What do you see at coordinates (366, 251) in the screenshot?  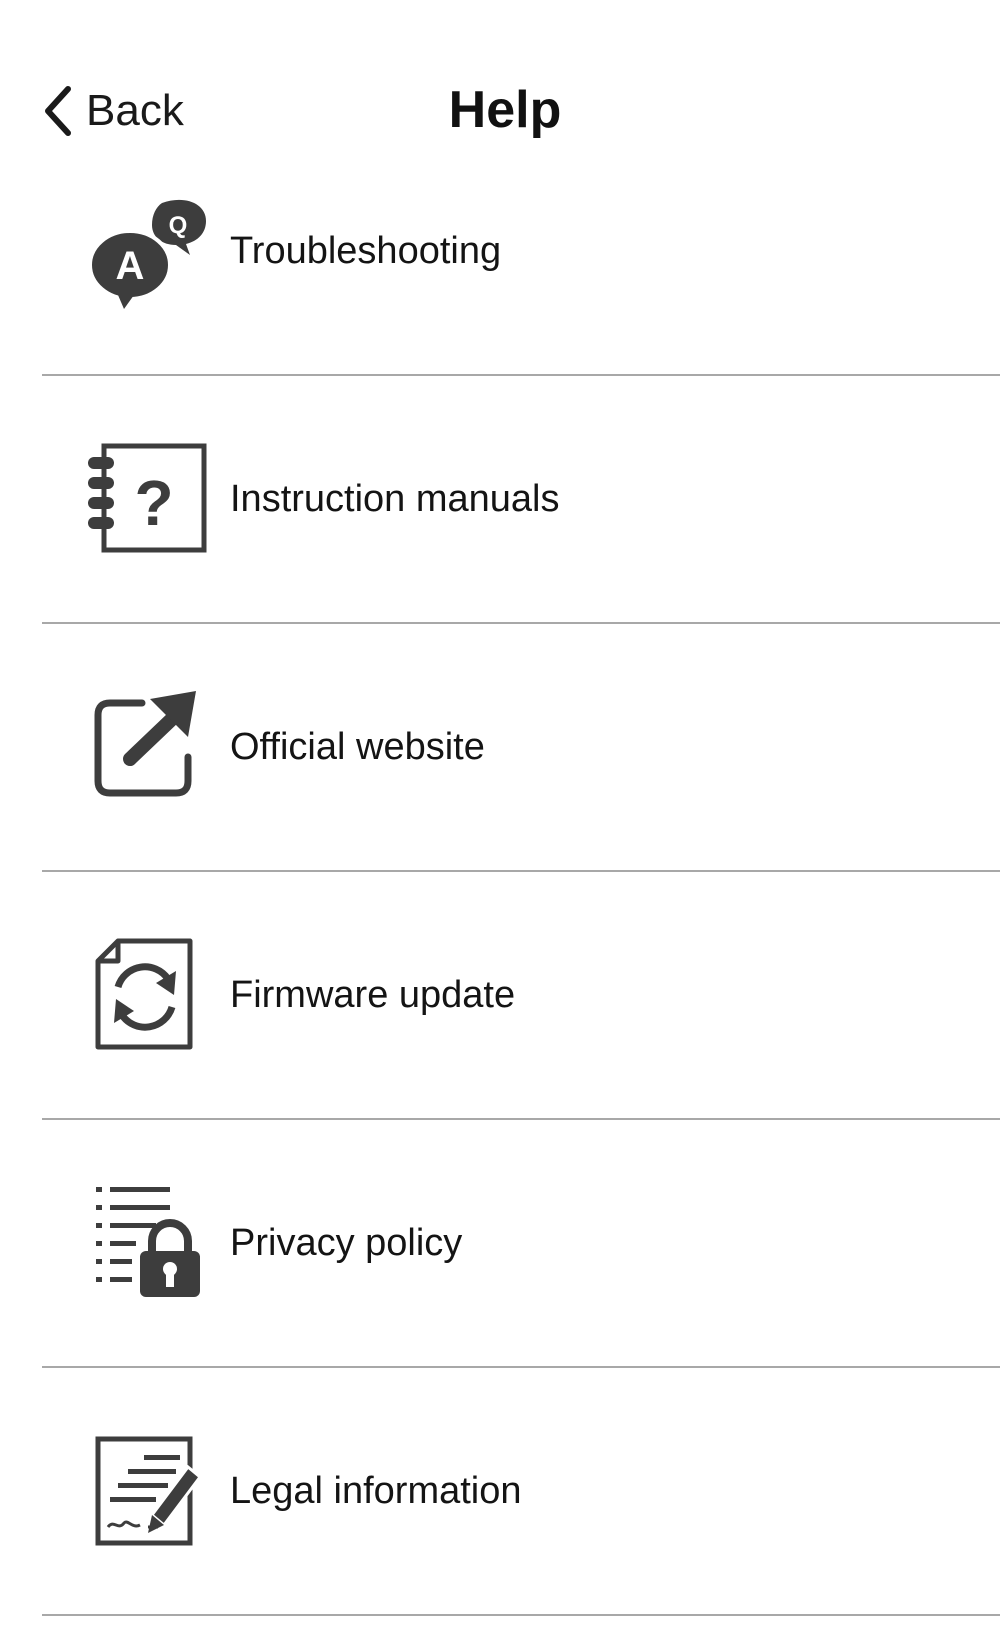 I see `menu-item-label: Troubleshooting` at bounding box center [366, 251].